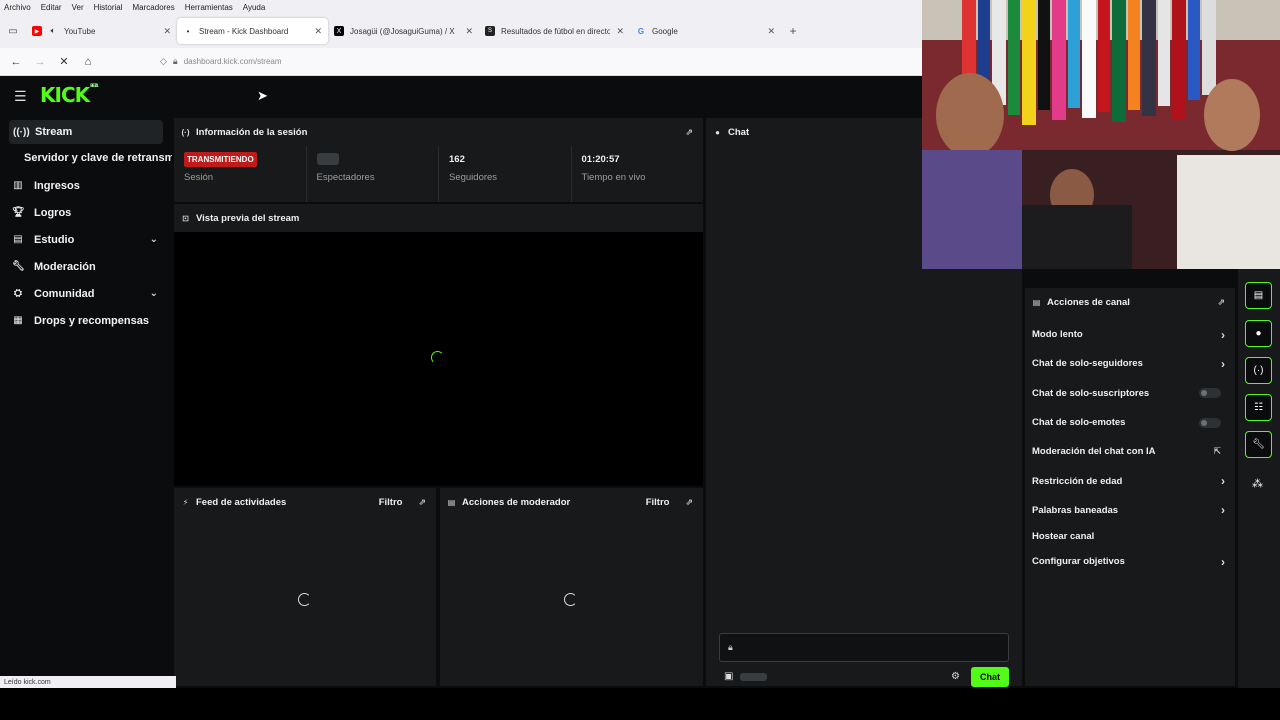 The image size is (1280, 720). Describe the element at coordinates (53, 31) in the screenshot. I see `speaker-icon: 🔈︎` at that location.